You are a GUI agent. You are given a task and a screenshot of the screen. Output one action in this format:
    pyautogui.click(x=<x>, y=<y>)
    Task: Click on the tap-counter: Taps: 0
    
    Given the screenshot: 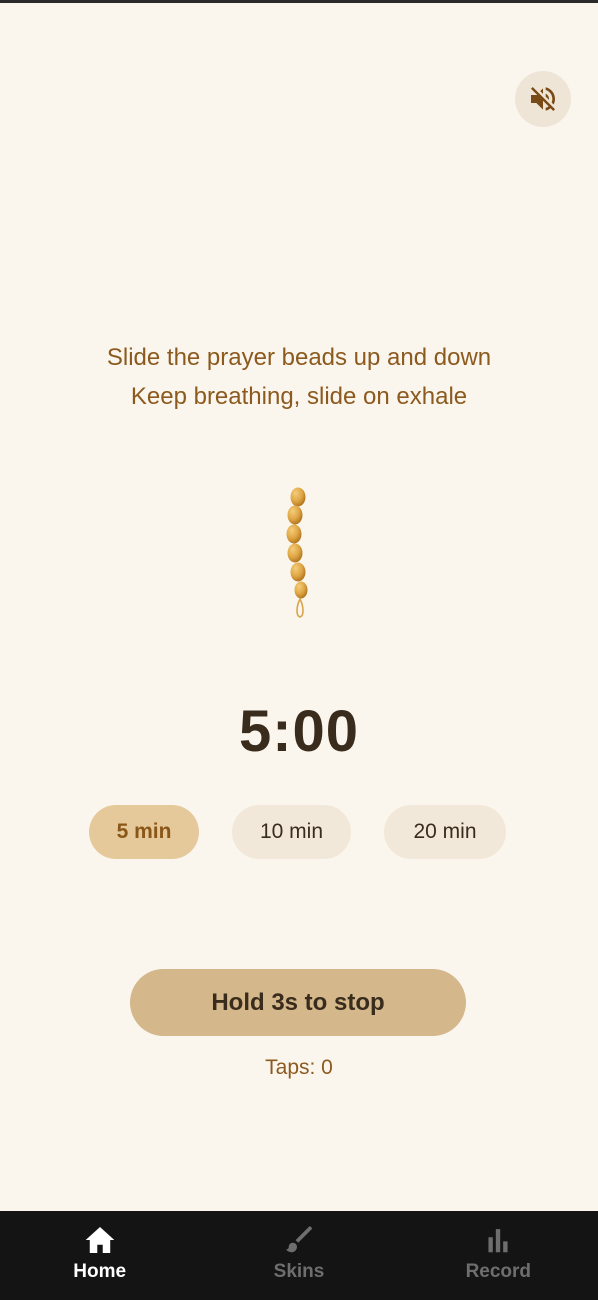 What is the action you would take?
    pyautogui.click(x=299, y=1067)
    